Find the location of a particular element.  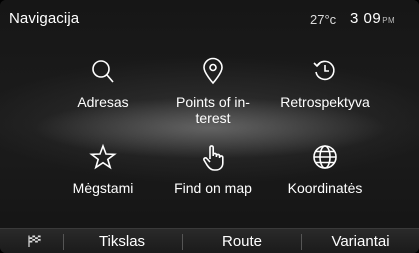

menu-item-favorites: Mėgstami is located at coordinates (103, 169).